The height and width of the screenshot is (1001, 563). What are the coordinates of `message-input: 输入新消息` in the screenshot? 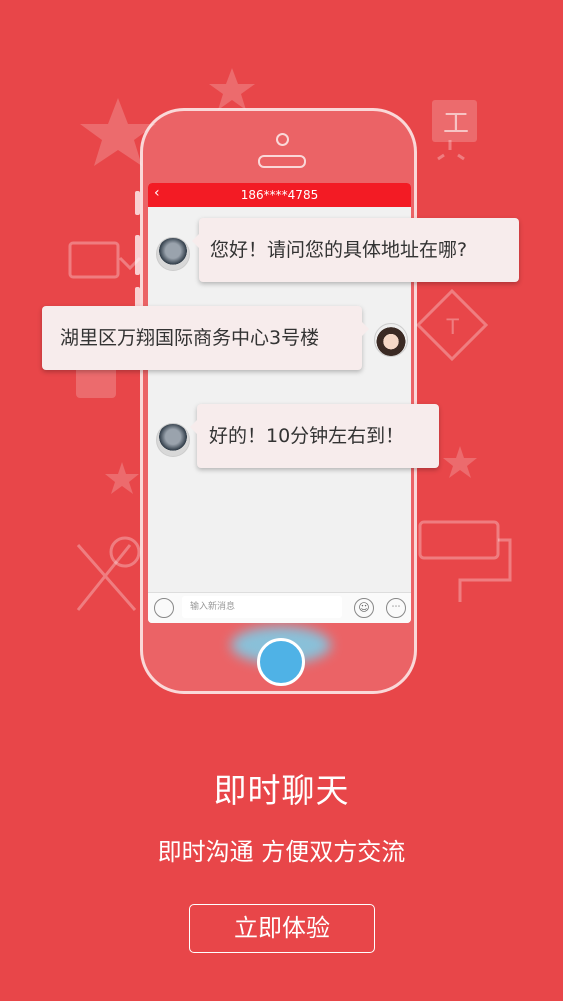 It's located at (262, 607).